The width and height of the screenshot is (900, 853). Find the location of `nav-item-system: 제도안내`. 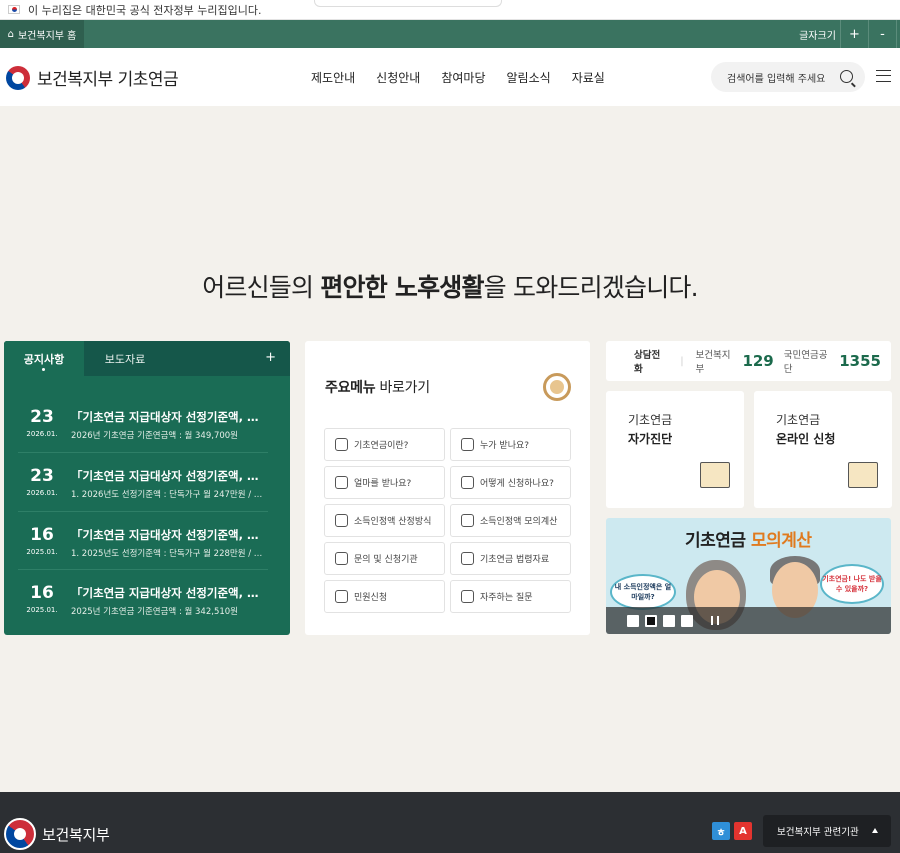

nav-item-system: 제도안내 is located at coordinates (333, 77).